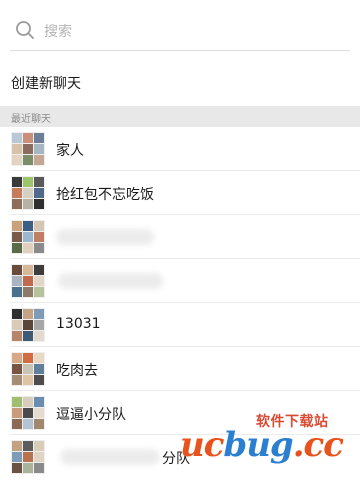 Image resolution: width=360 pixels, height=483 pixels. Describe the element at coordinates (180, 116) in the screenshot. I see `recent-chats-header: 最近聊天` at that location.